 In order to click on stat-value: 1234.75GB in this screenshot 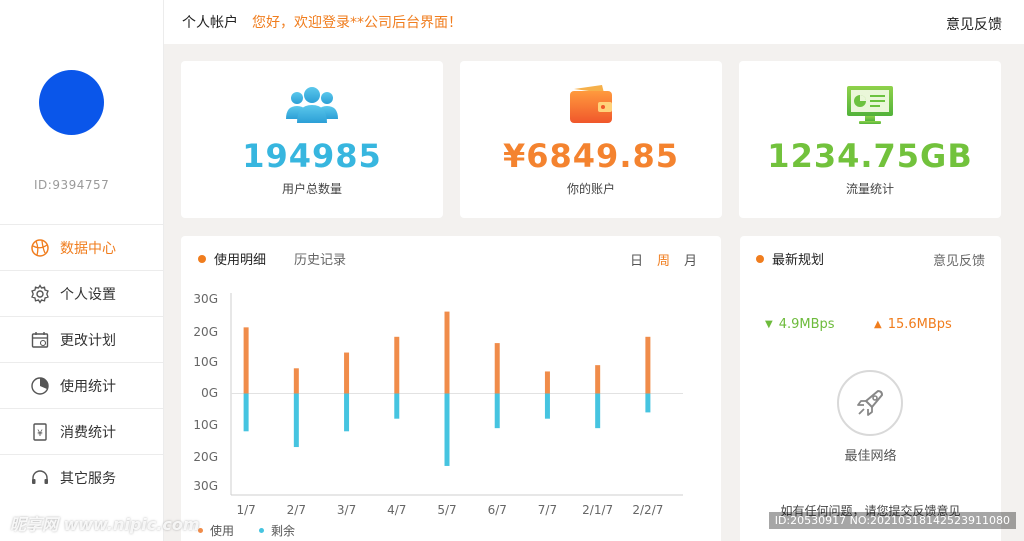, I will do `click(870, 156)`.